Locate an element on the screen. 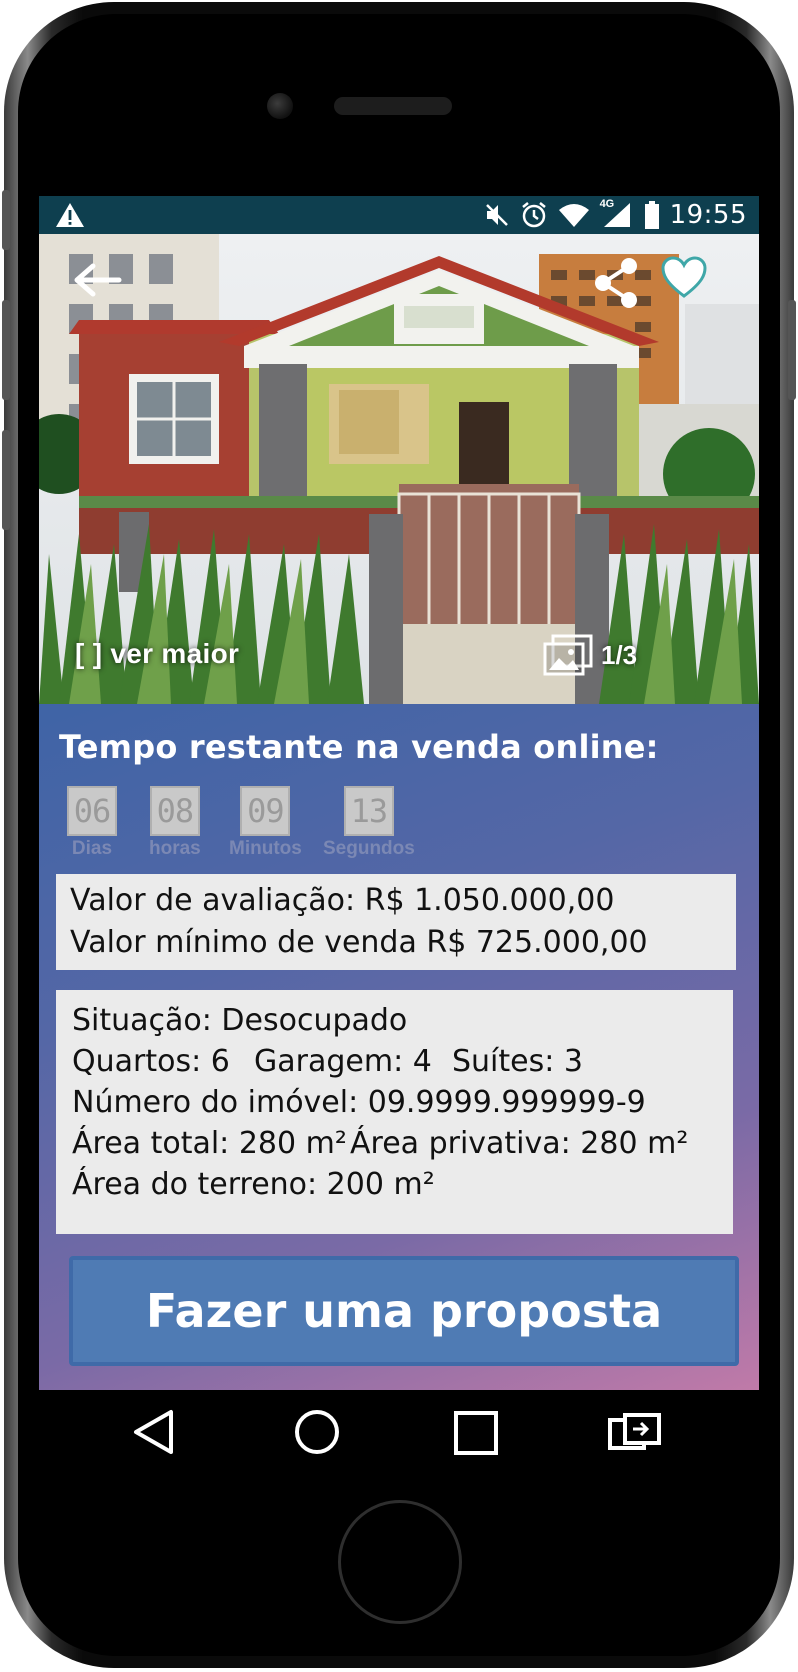 Image resolution: width=798 pixels, height=1672 pixels. status-bar: 4G 19:55 is located at coordinates (399, 215).